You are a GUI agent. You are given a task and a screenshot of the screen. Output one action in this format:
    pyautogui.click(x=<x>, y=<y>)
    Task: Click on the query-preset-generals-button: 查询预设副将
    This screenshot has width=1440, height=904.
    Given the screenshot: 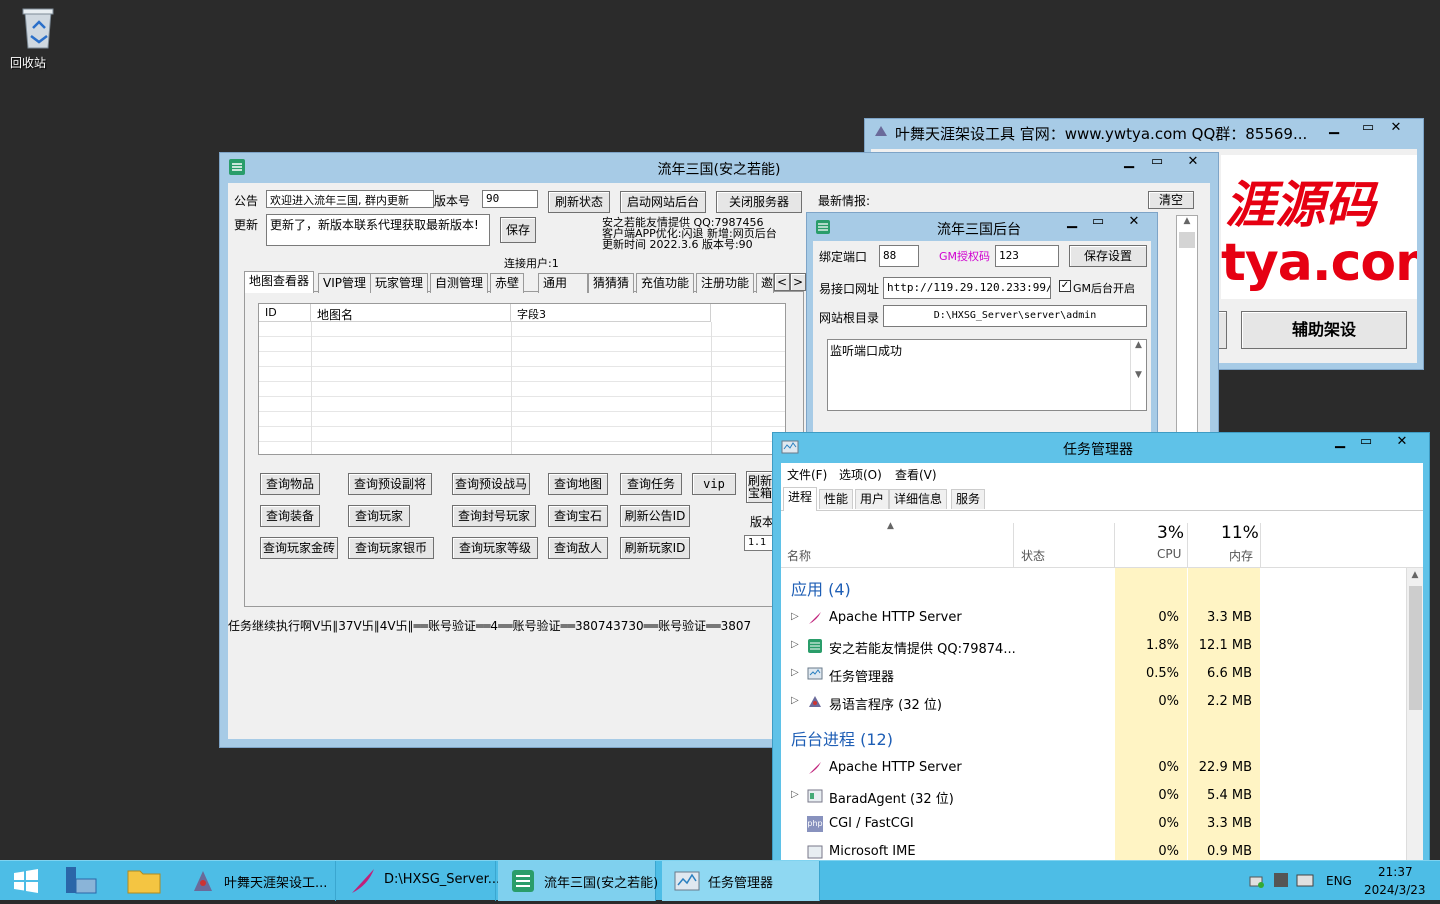 What is the action you would take?
    pyautogui.click(x=390, y=484)
    